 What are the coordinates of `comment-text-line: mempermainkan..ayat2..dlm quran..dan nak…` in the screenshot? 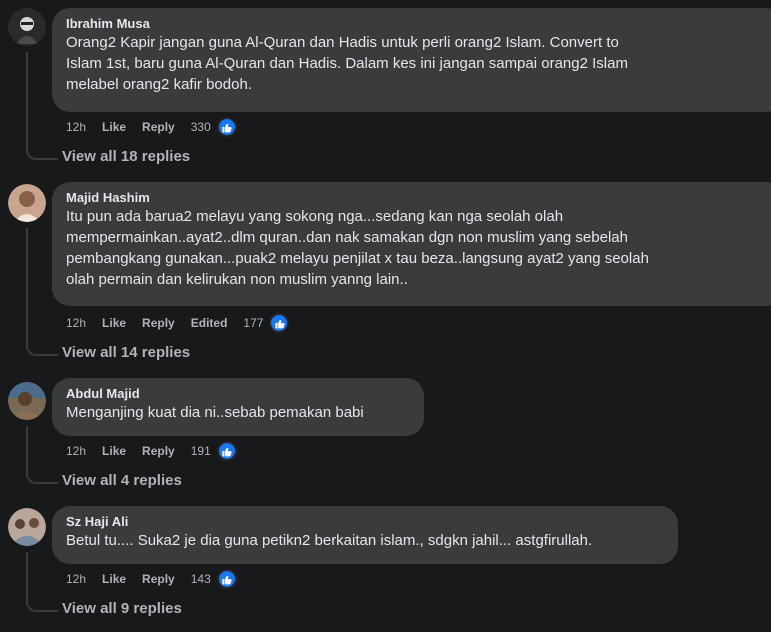 It's located at (347, 237).